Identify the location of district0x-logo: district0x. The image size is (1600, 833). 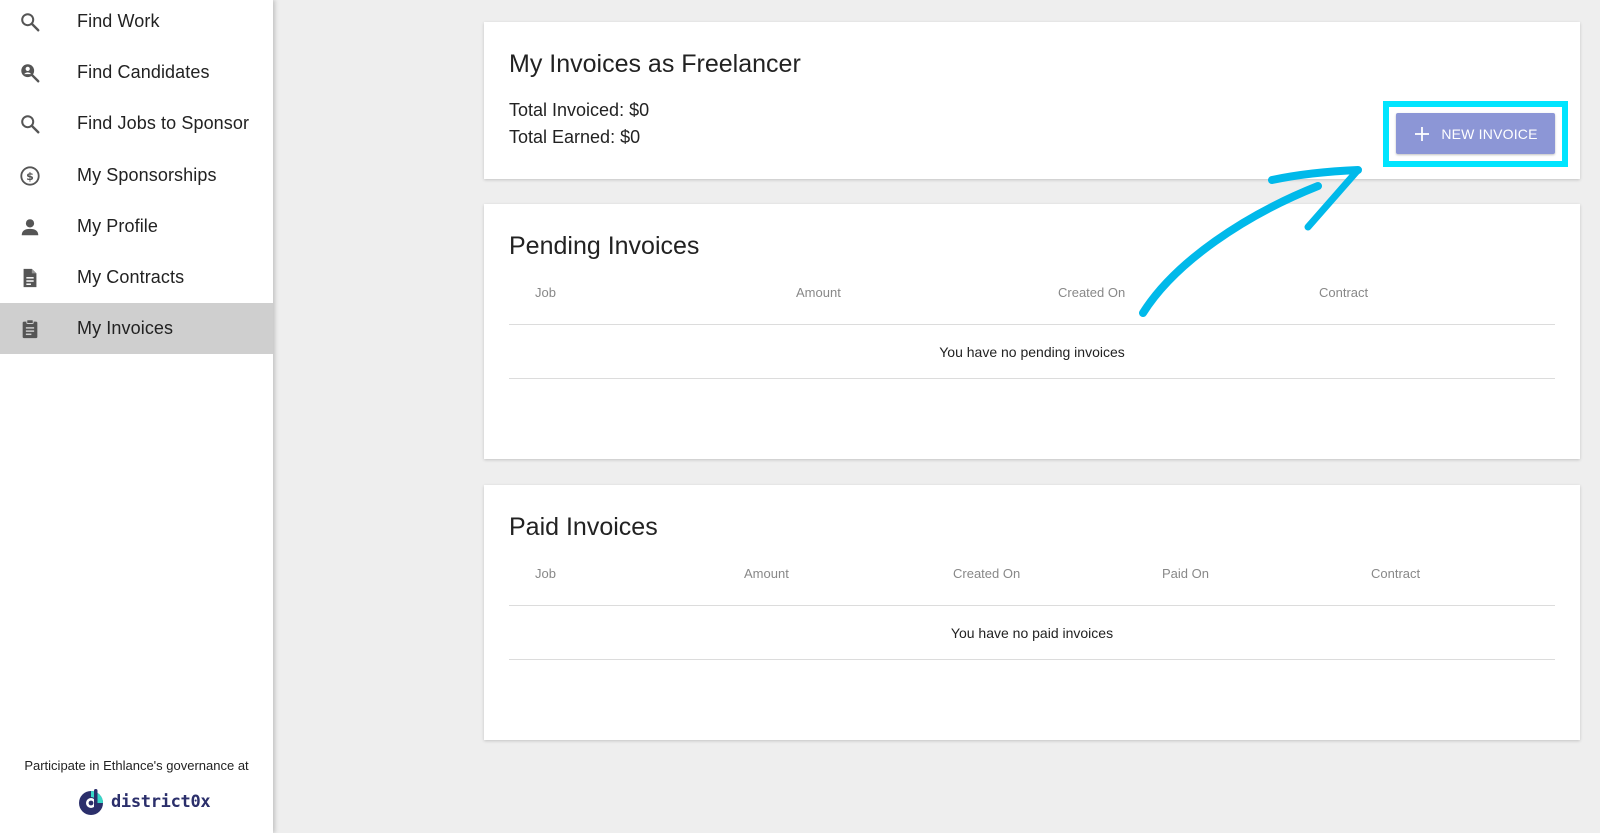
(144, 802).